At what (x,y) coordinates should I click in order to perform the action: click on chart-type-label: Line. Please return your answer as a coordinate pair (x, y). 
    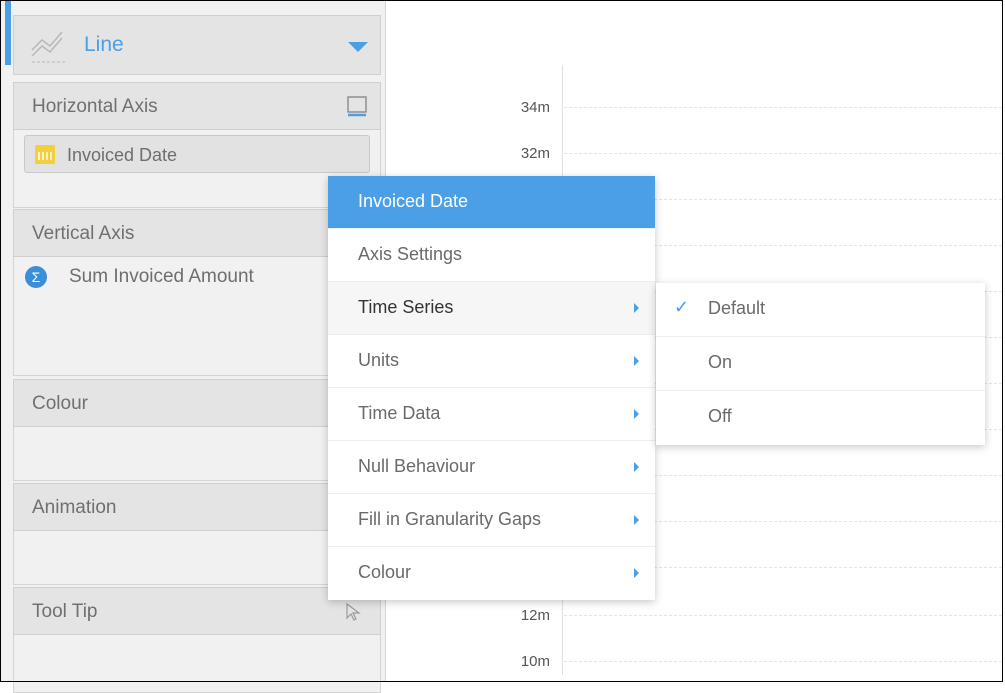
    Looking at the image, I should click on (104, 44).